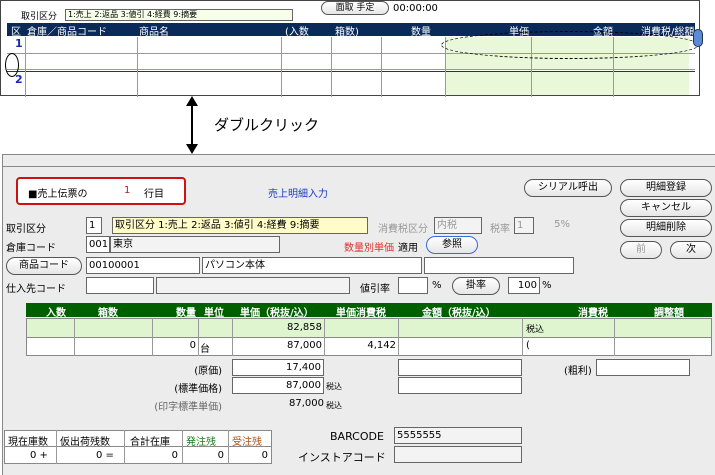  I want to click on product-extra-field, so click(499, 265).